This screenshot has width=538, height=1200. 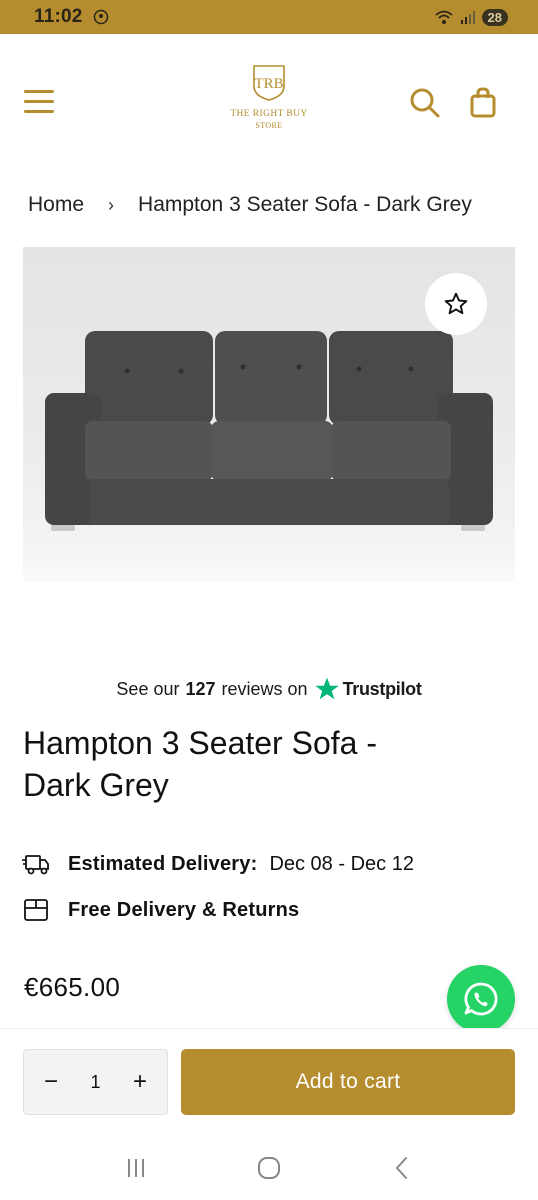 What do you see at coordinates (382, 688) in the screenshot?
I see `trustpilot-brand: Trustpilot` at bounding box center [382, 688].